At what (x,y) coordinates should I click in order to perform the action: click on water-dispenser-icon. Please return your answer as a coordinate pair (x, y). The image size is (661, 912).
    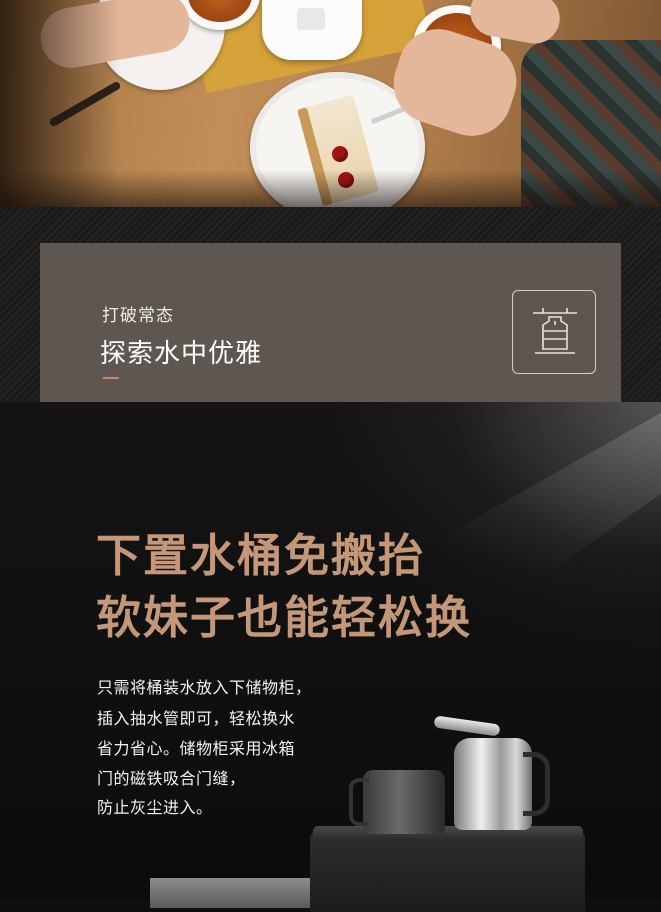
    Looking at the image, I should click on (554, 332).